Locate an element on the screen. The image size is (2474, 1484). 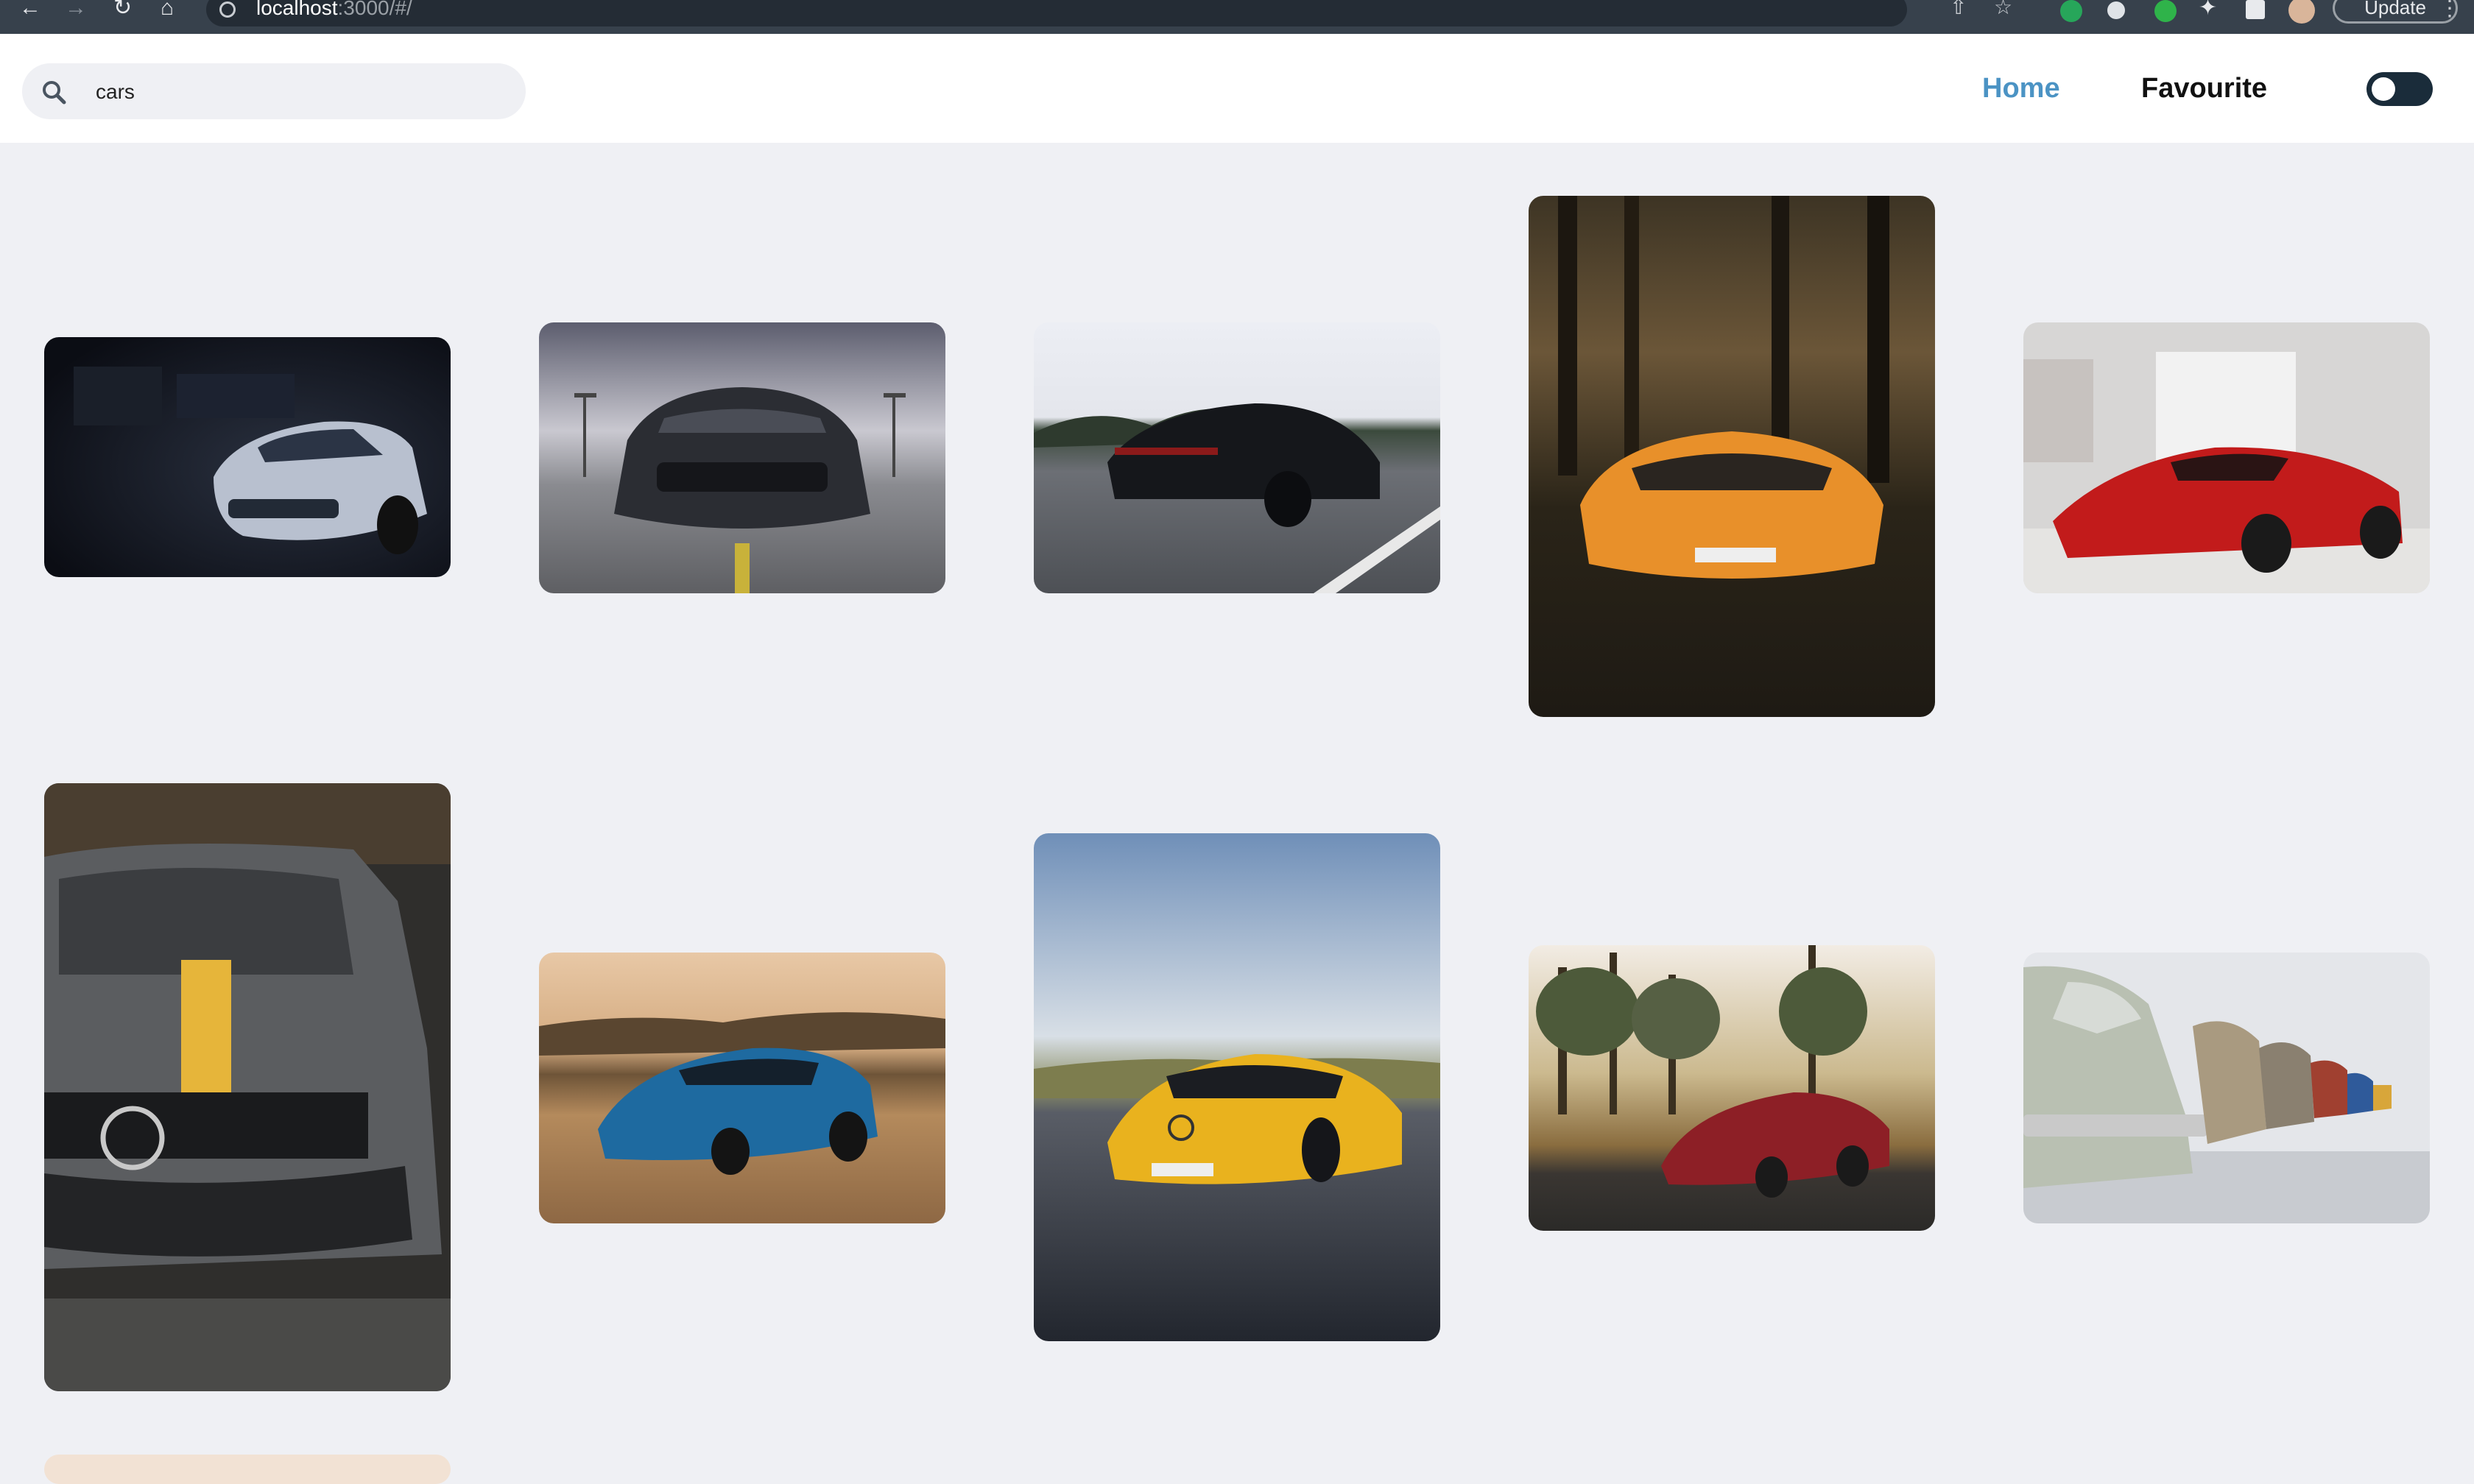
browser-toolbar: ← → ↻ ⌂ localhost:3000/#/ ⇧ ☆ ✦ Update ⋮ is located at coordinates (1237, 17).